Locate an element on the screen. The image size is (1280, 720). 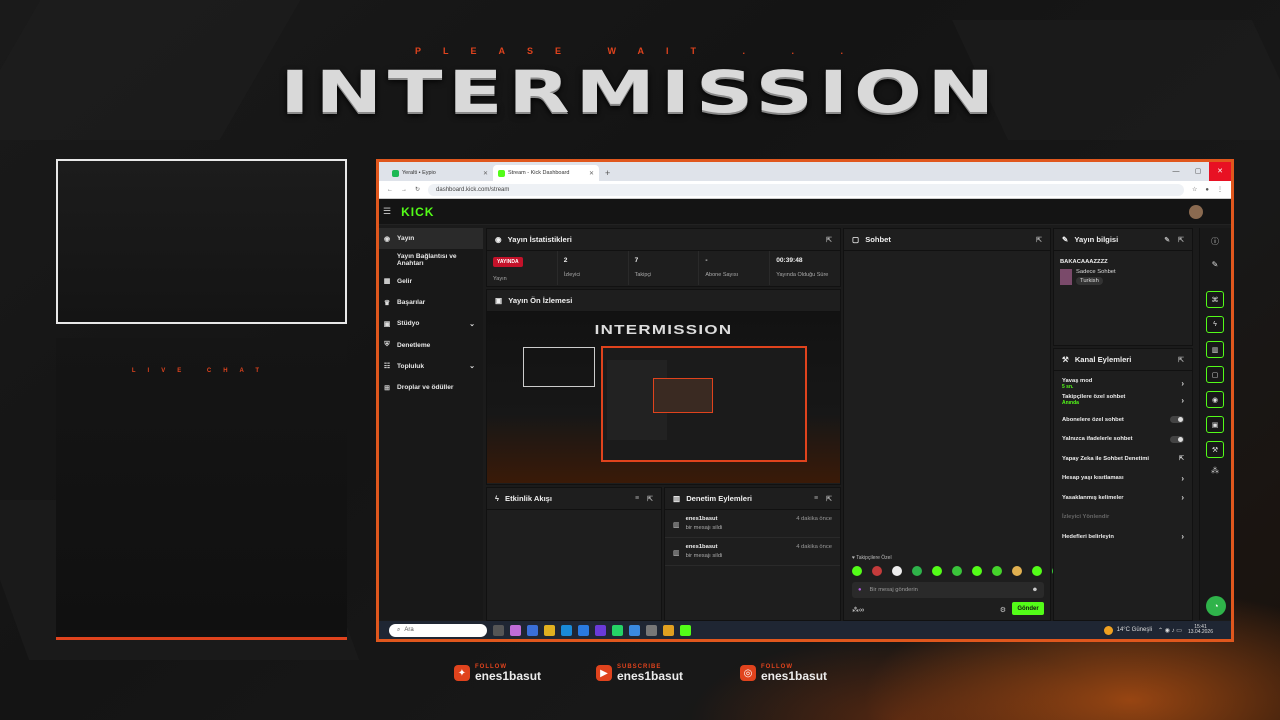
slow-mode-row: Yavaş mod 5 sn. › is located at coordinates (1123, 381).